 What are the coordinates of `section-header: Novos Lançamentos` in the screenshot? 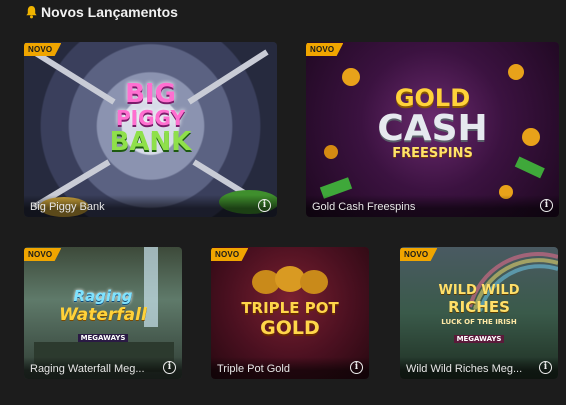 It's located at (101, 12).